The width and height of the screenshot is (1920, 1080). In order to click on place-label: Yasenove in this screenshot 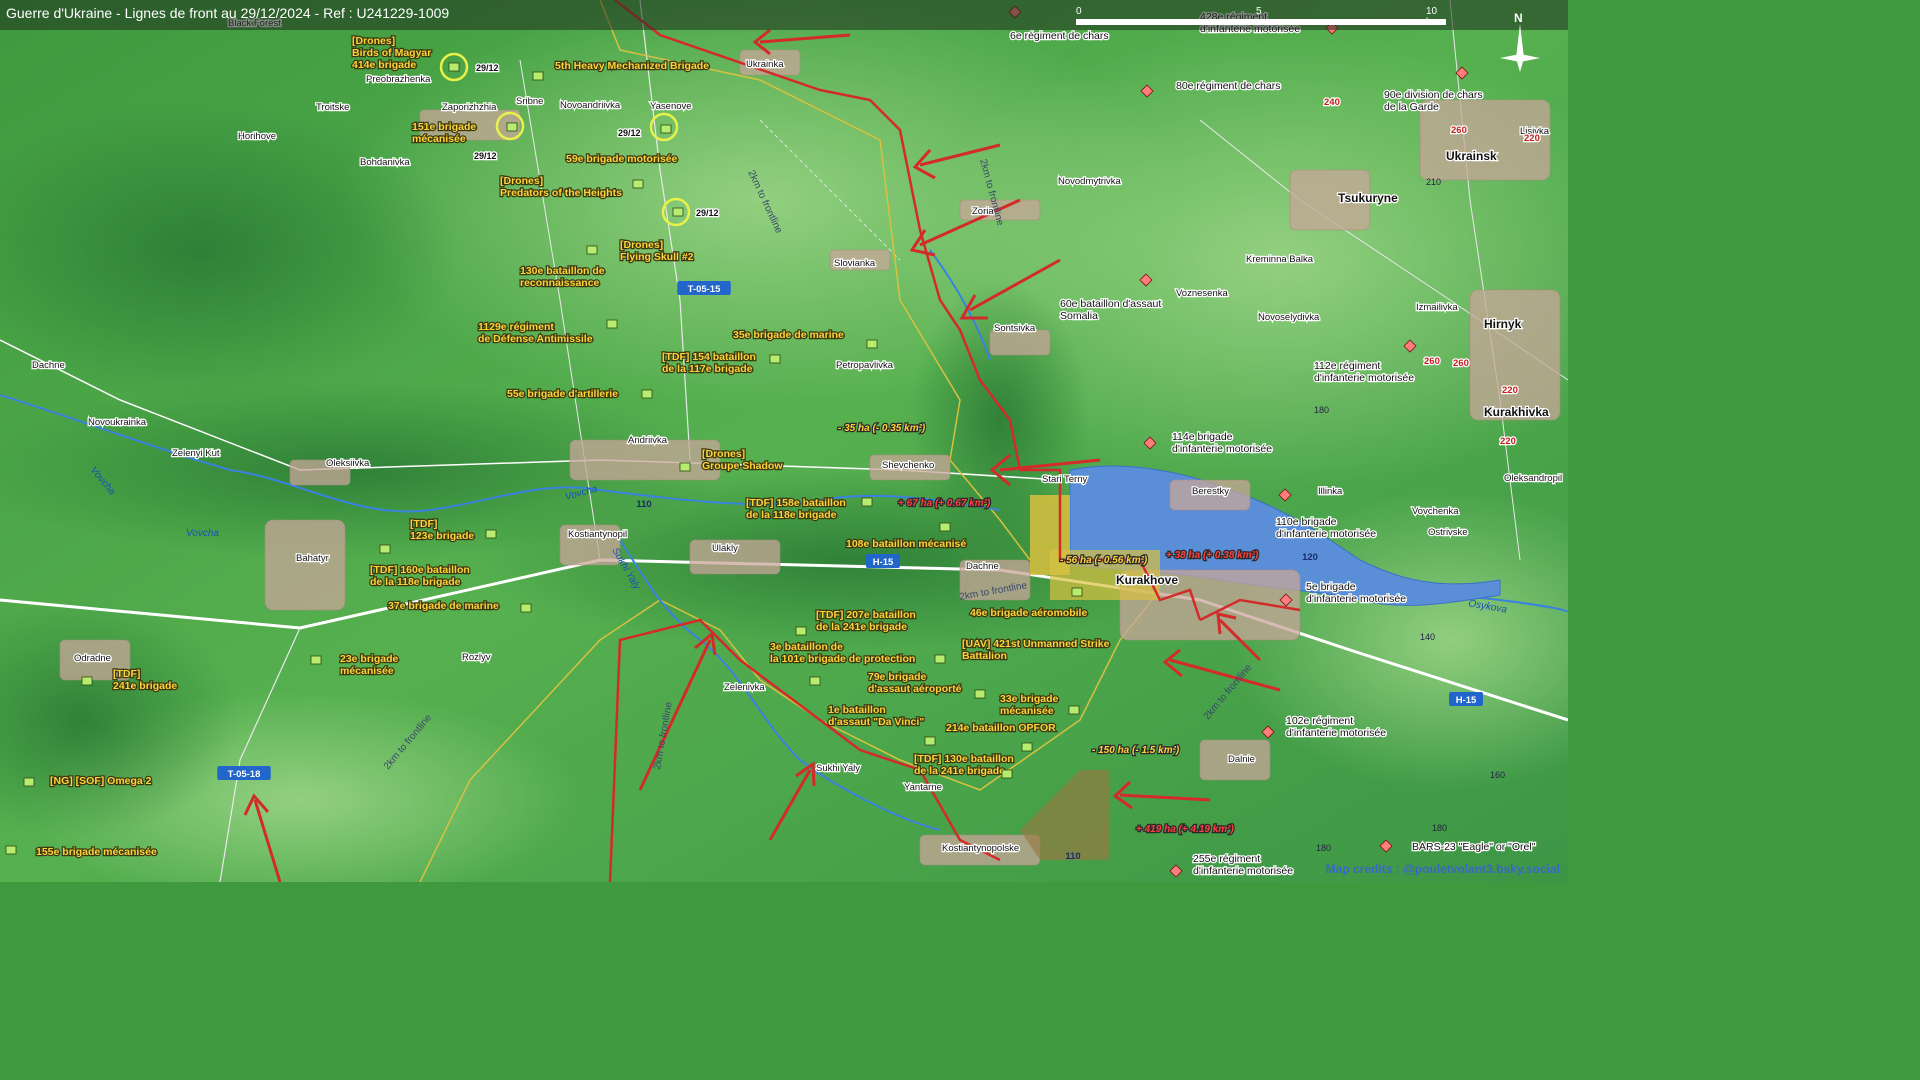, I will do `click(671, 106)`.